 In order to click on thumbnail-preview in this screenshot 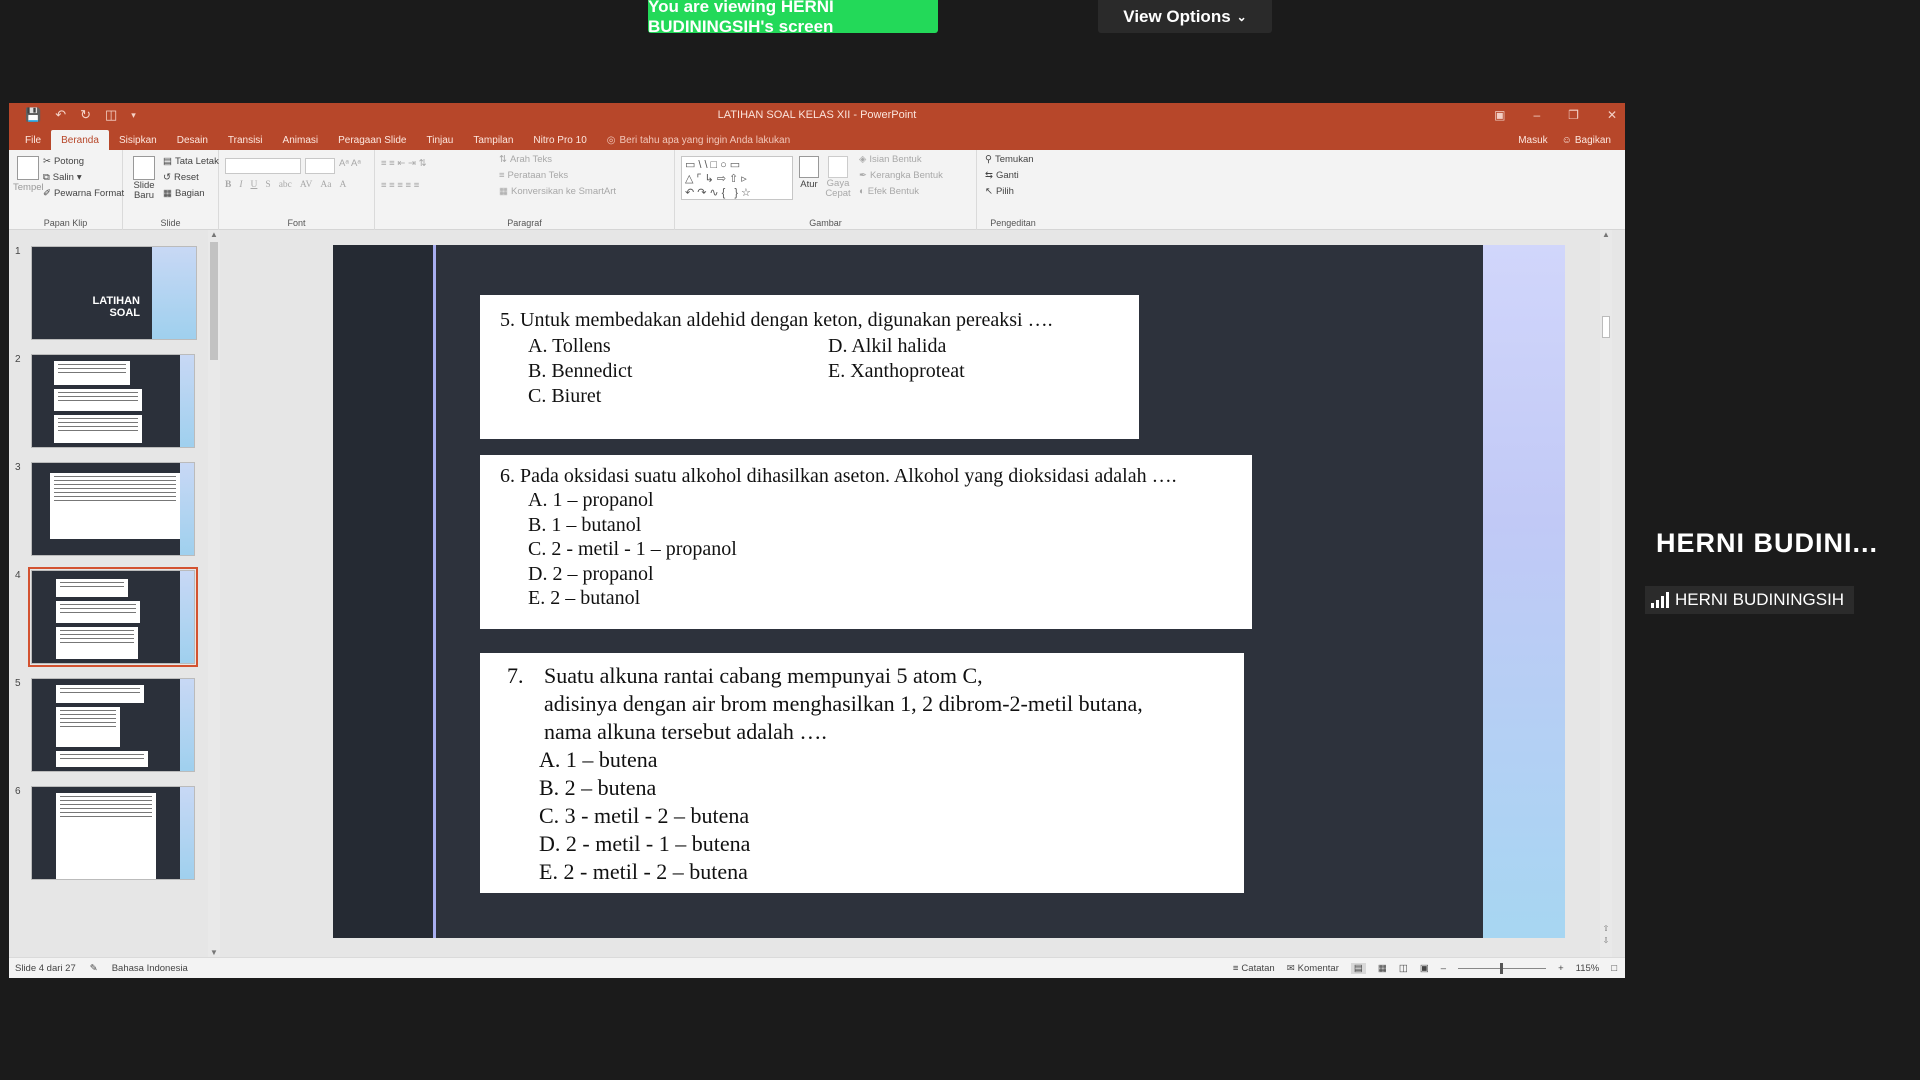, I will do `click(113, 401)`.